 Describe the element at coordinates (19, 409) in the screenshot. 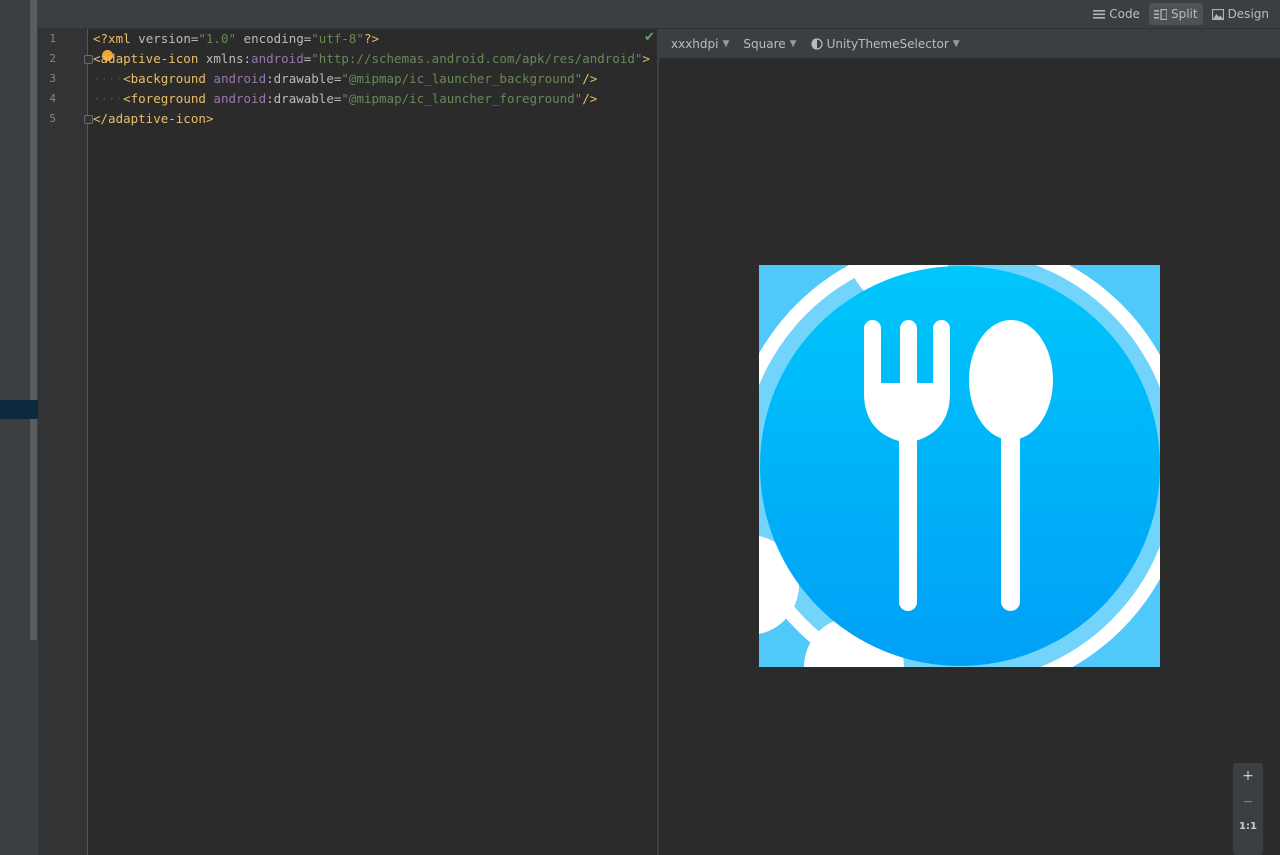

I see `selected-row-marker` at that location.